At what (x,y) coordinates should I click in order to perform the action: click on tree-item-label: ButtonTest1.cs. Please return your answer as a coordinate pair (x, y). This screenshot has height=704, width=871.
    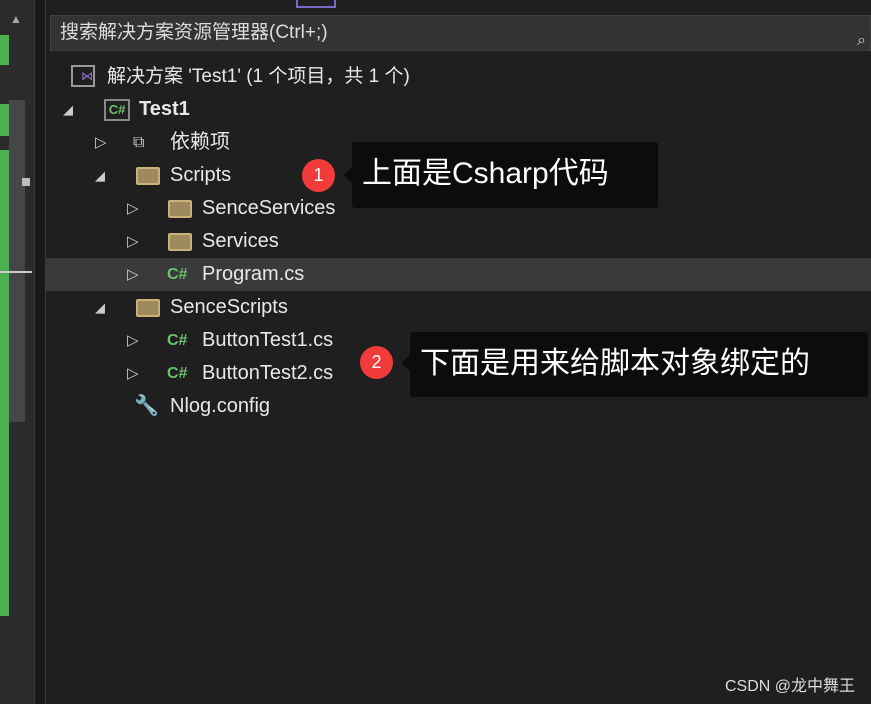
    Looking at the image, I should click on (268, 340).